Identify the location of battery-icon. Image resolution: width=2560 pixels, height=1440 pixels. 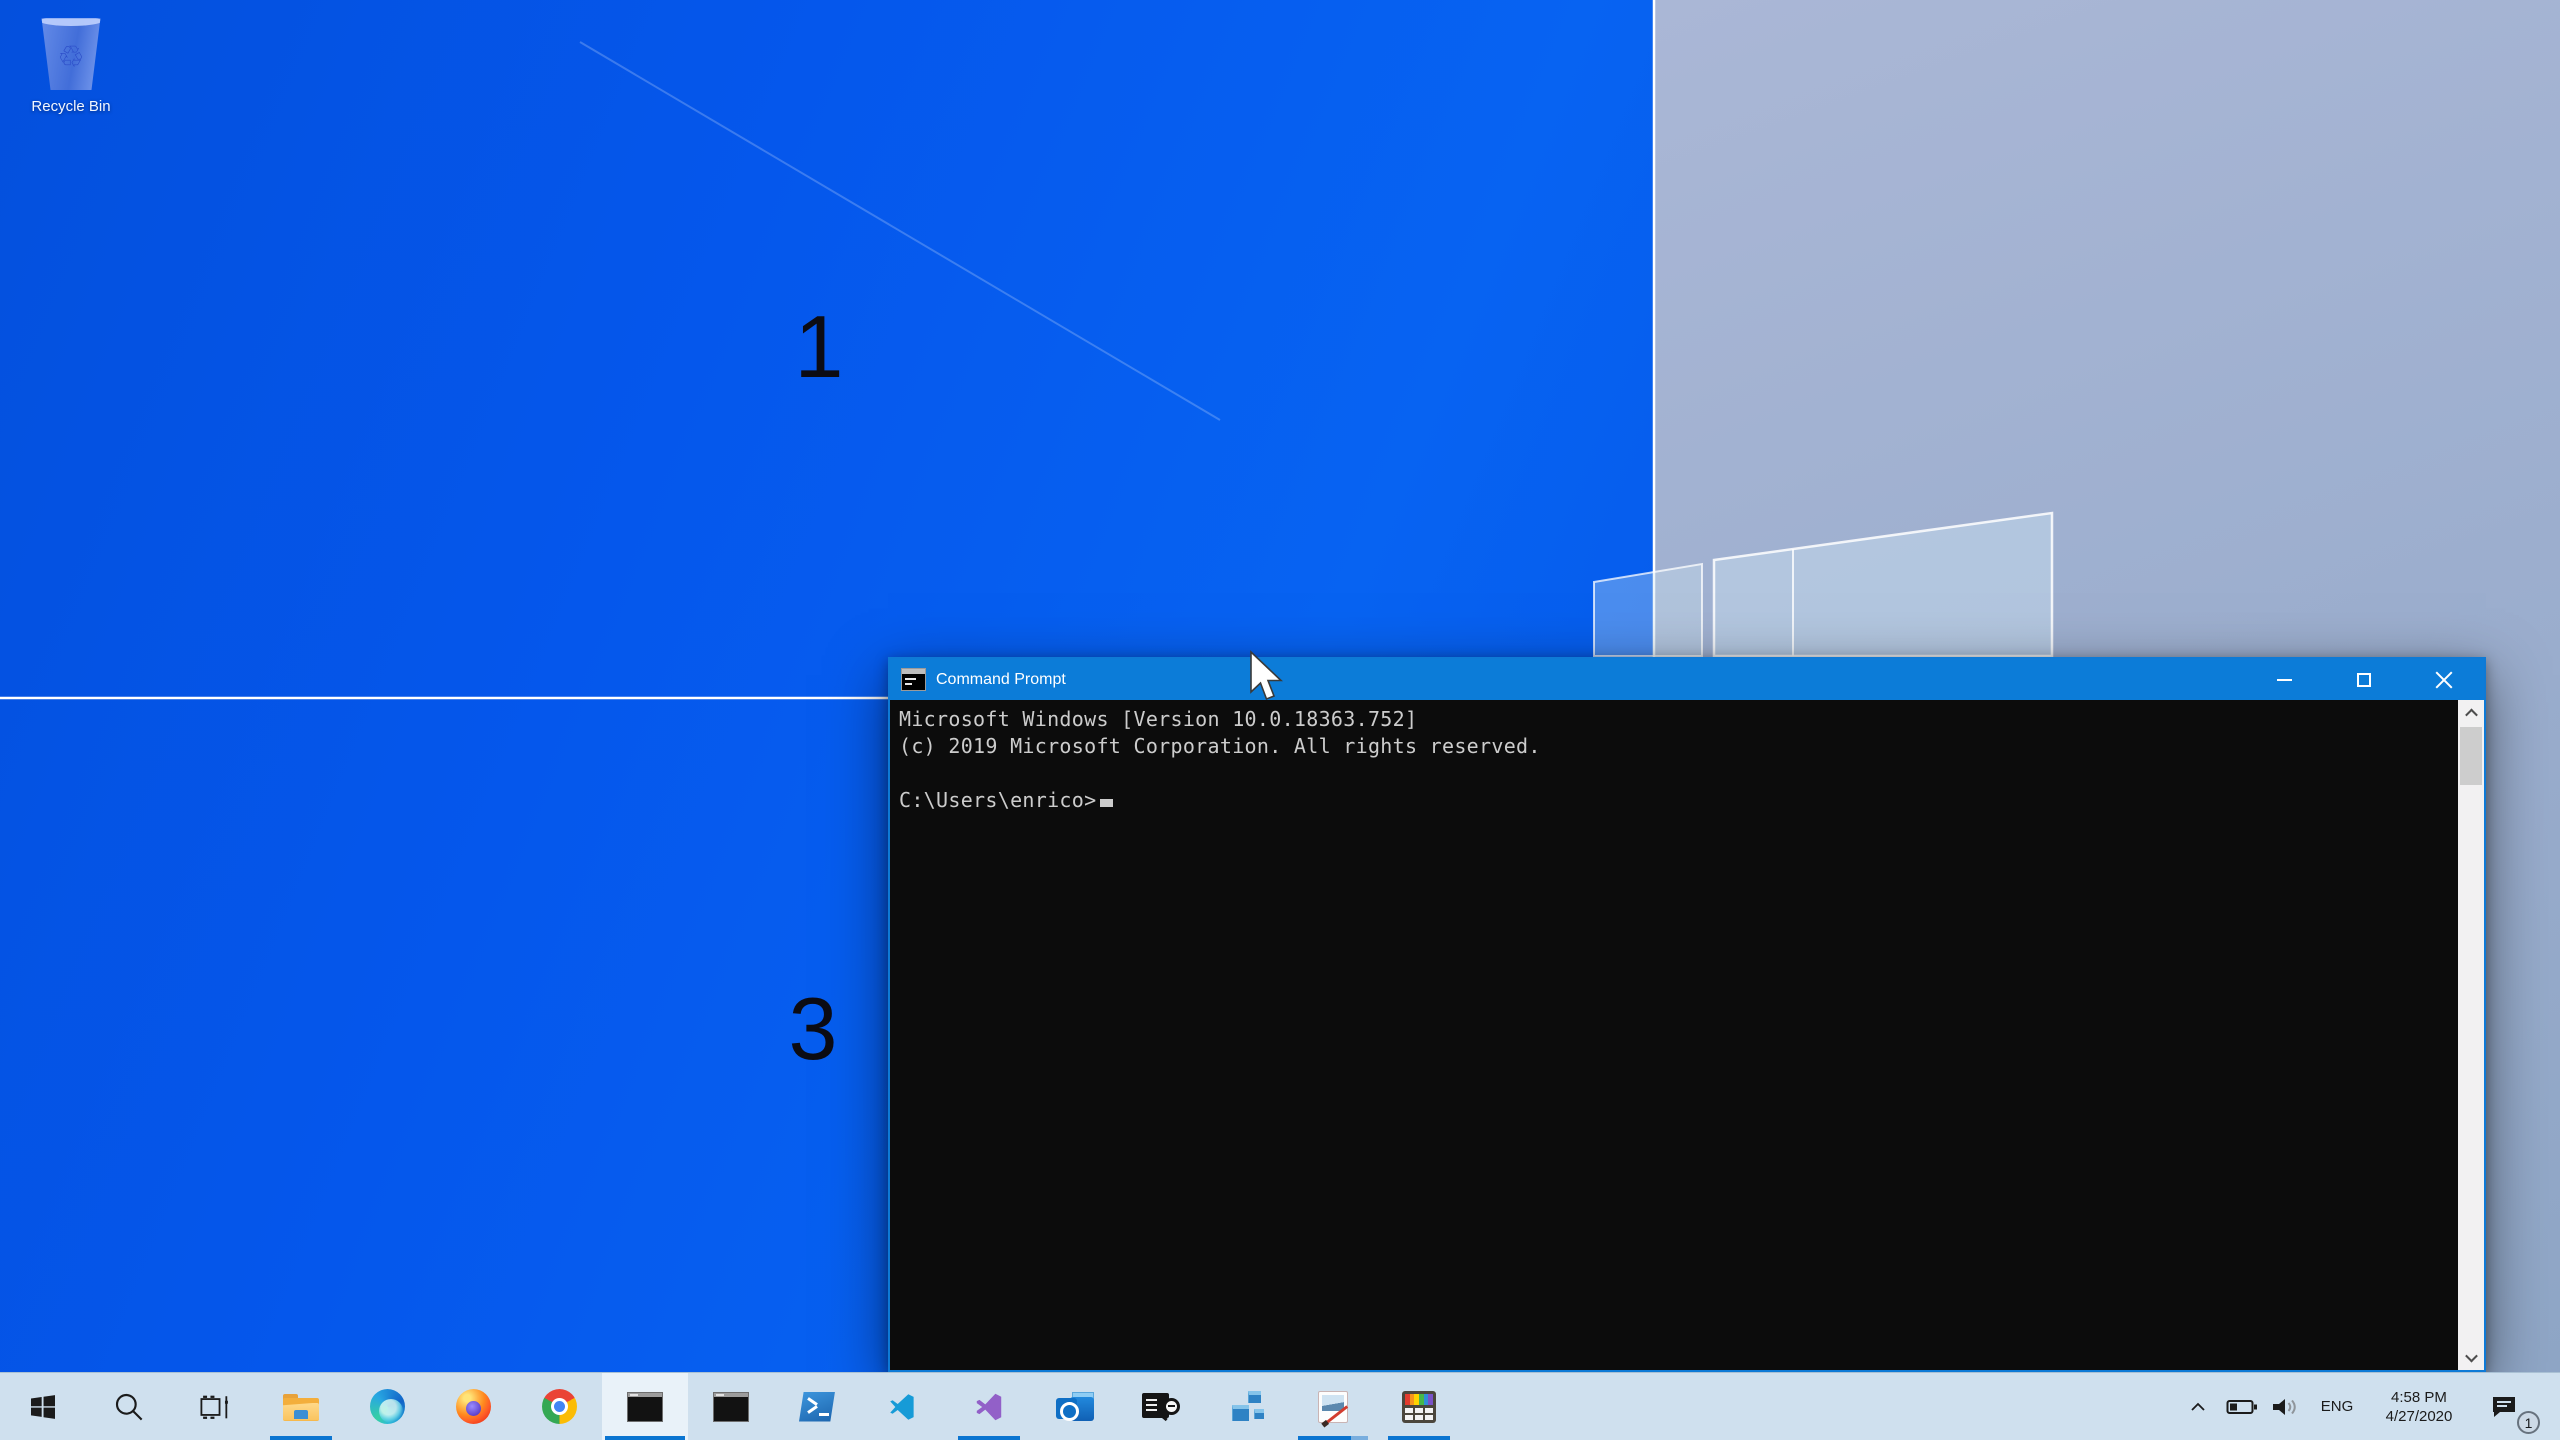
(2241, 1406).